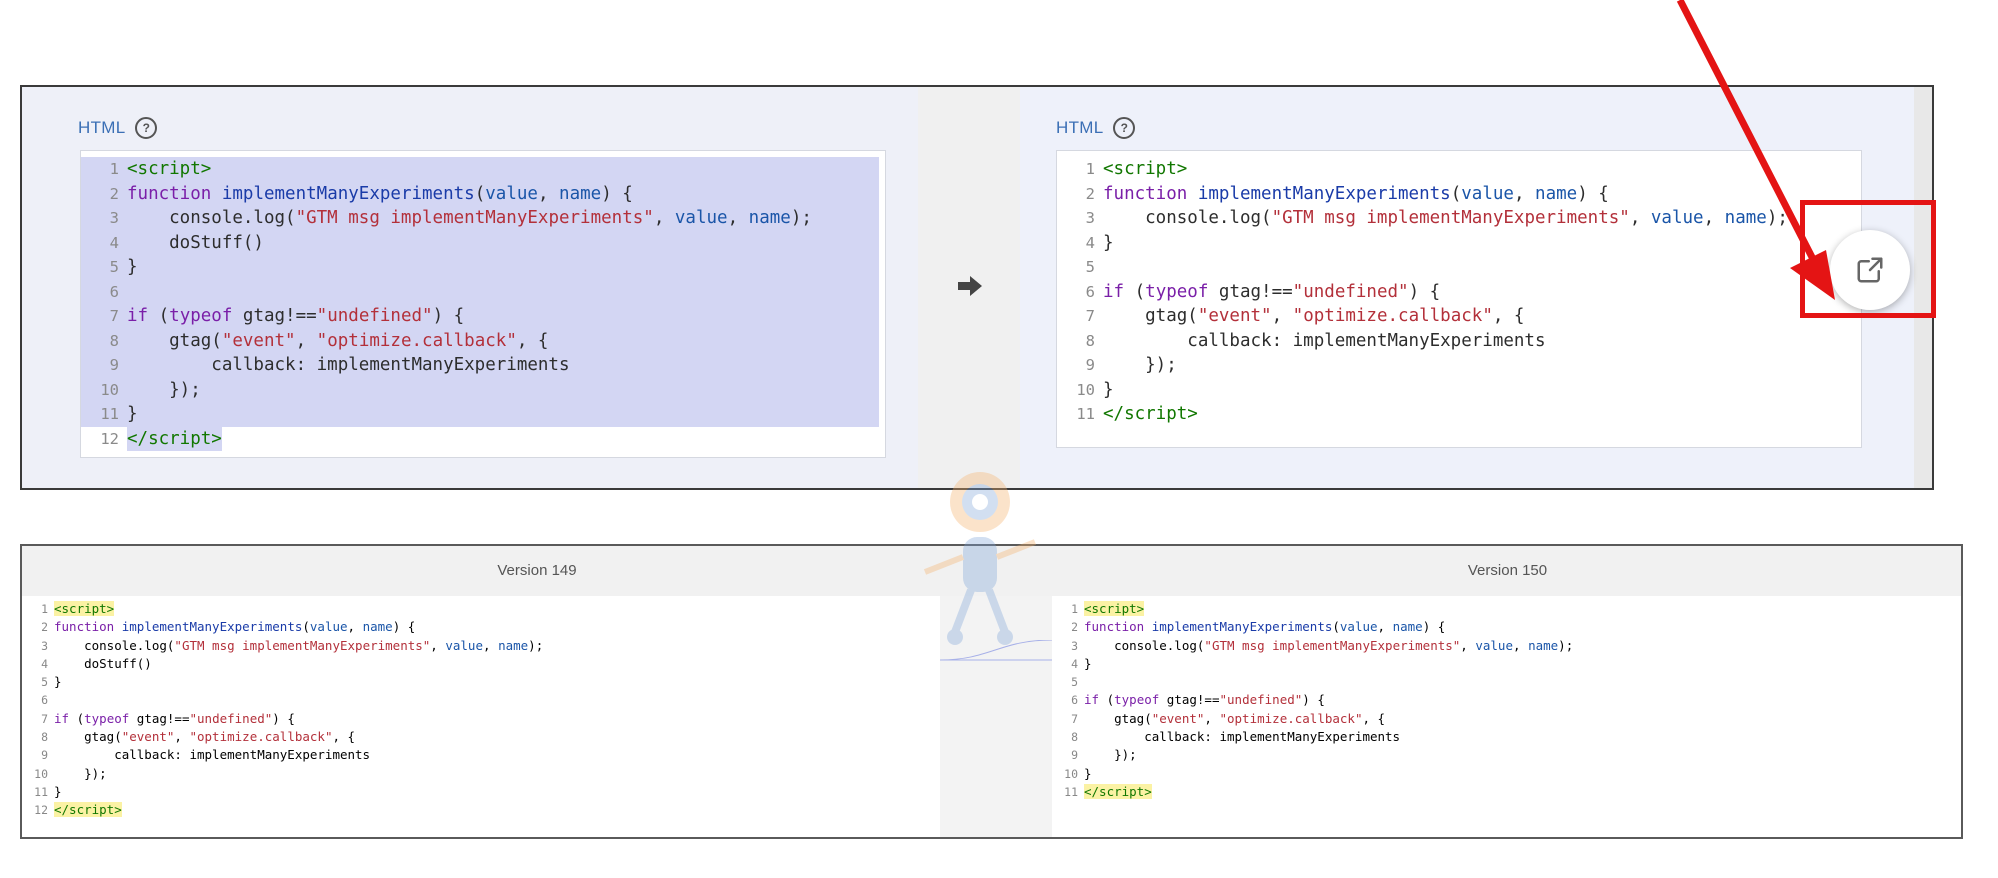 The width and height of the screenshot is (1998, 878). What do you see at coordinates (114, 340) in the screenshot?
I see `line-number: 8` at bounding box center [114, 340].